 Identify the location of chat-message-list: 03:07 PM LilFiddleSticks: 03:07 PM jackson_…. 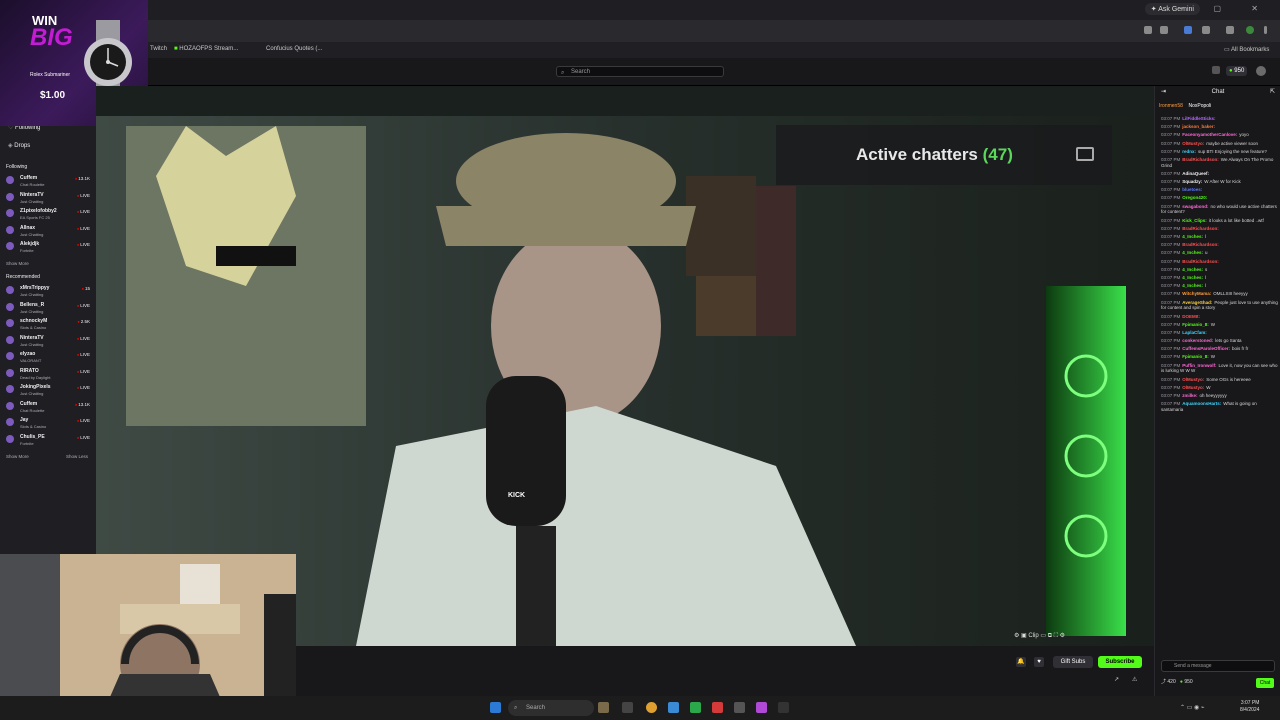
(1220, 386).